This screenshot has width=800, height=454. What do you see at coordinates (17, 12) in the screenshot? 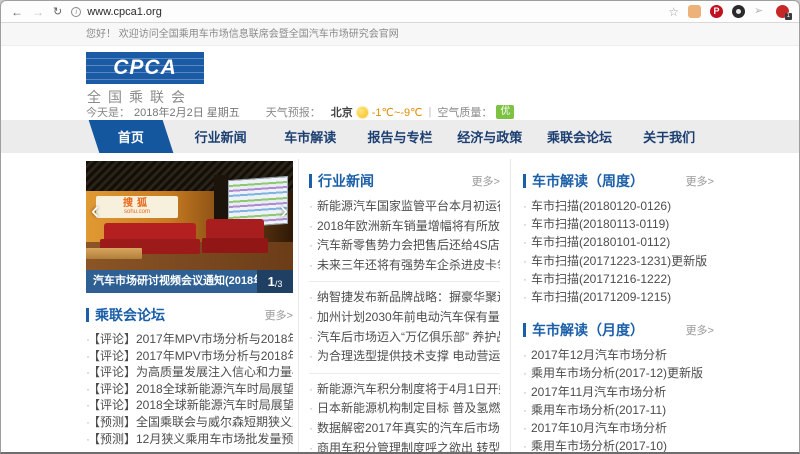
I see `back-icon: ←` at bounding box center [17, 12].